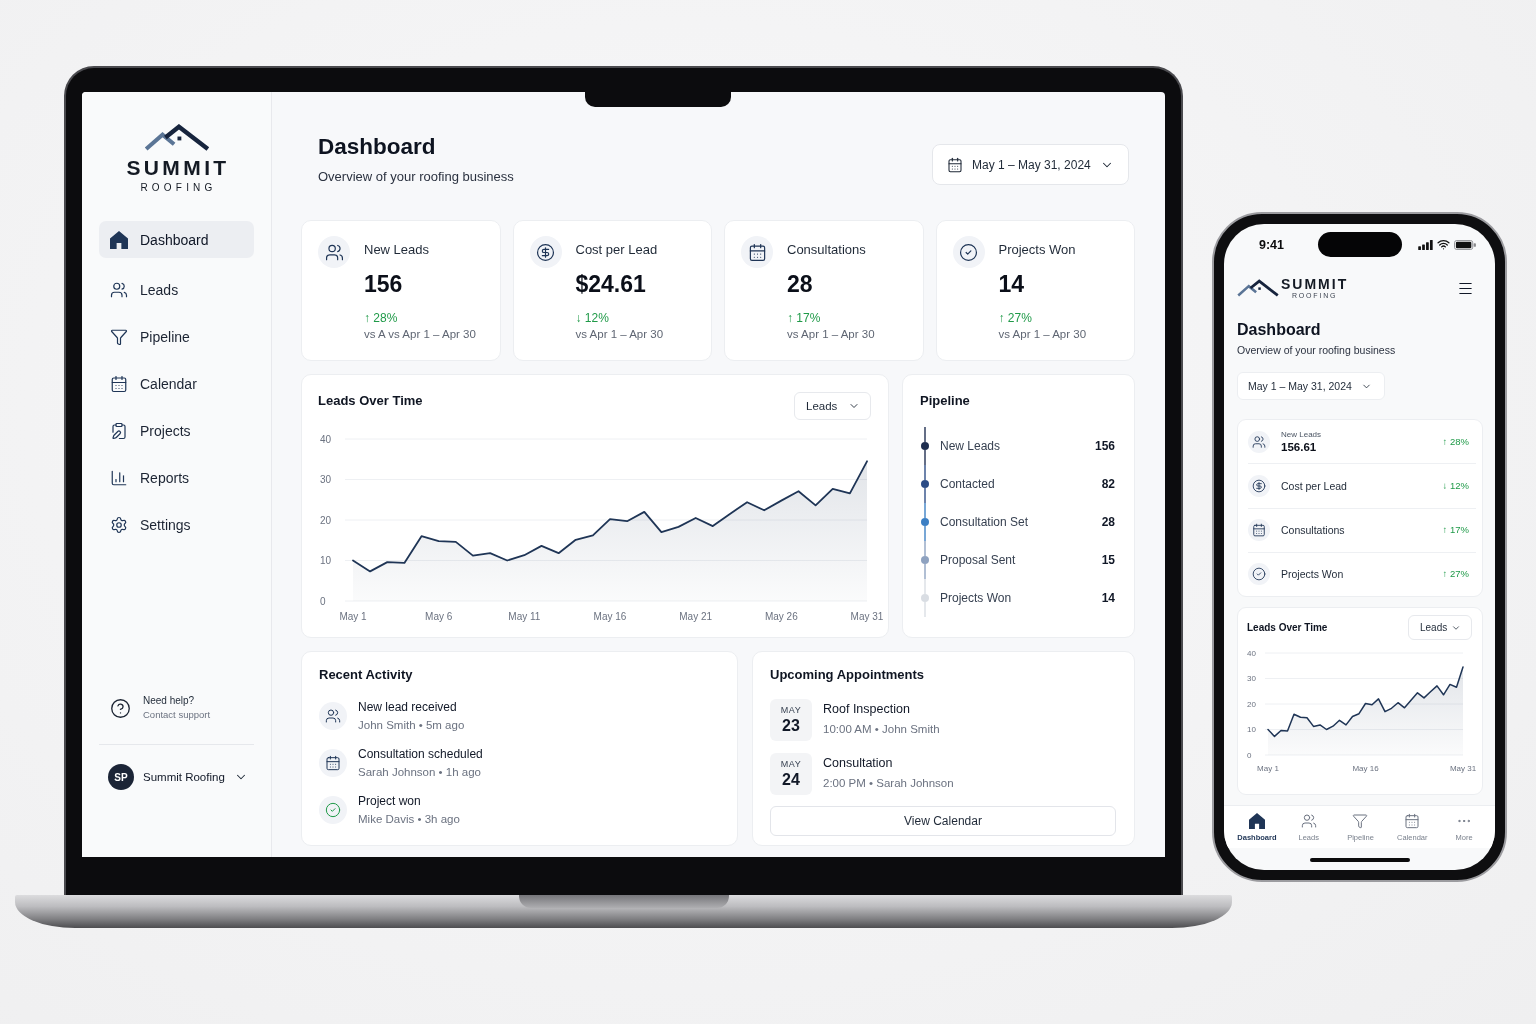 The width and height of the screenshot is (1536, 1024). I want to click on nav-item: Projects, so click(176, 430).